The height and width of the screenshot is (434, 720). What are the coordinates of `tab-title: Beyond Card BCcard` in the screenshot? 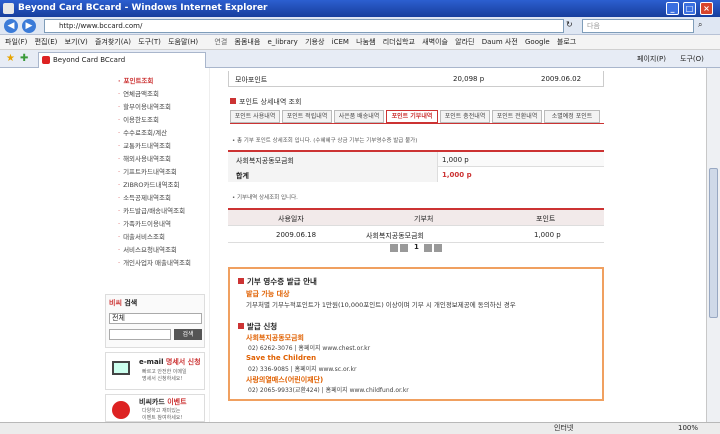 It's located at (89, 60).